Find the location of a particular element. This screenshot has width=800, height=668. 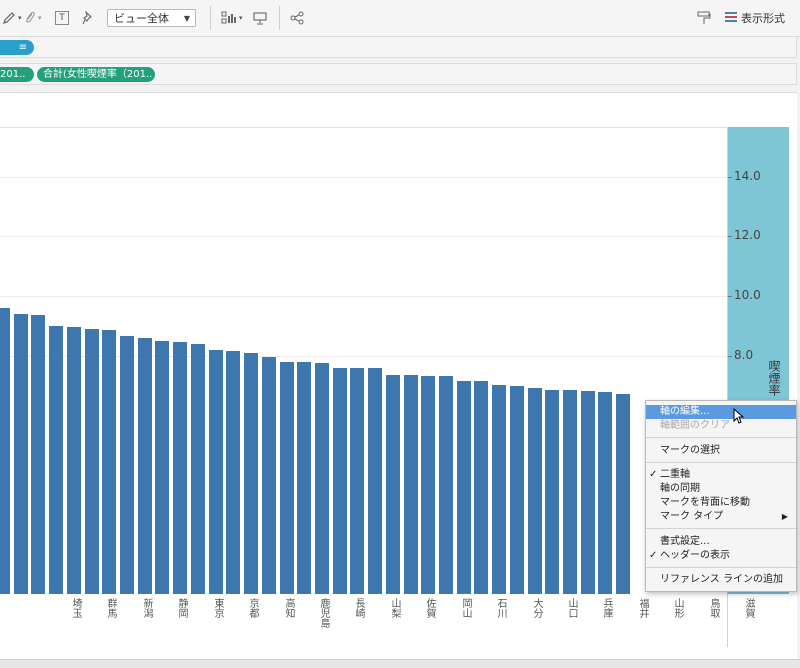

show-me-icon: ▾ is located at coordinates (232, 18).